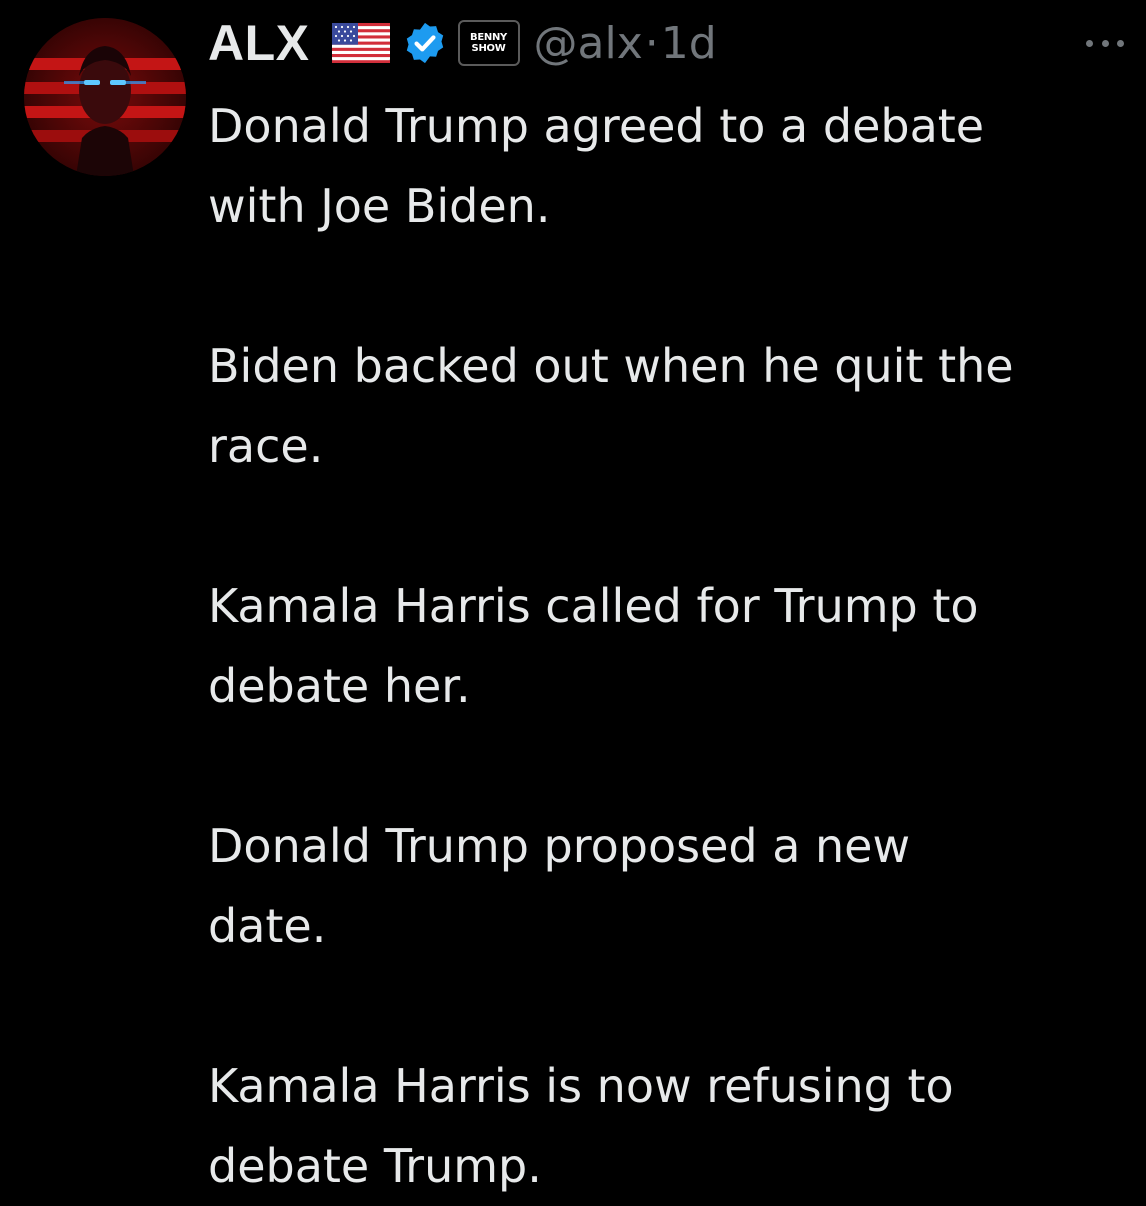 This screenshot has height=1206, width=1146. I want to click on tweet-line: Biden backed out when he quit the, so click(611, 366).